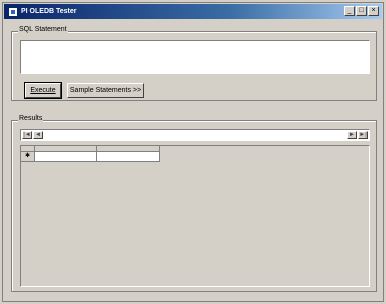  Describe the element at coordinates (193, 11) in the screenshot. I see `title-bar: PI OLEDB Tester _ □ ×` at that location.